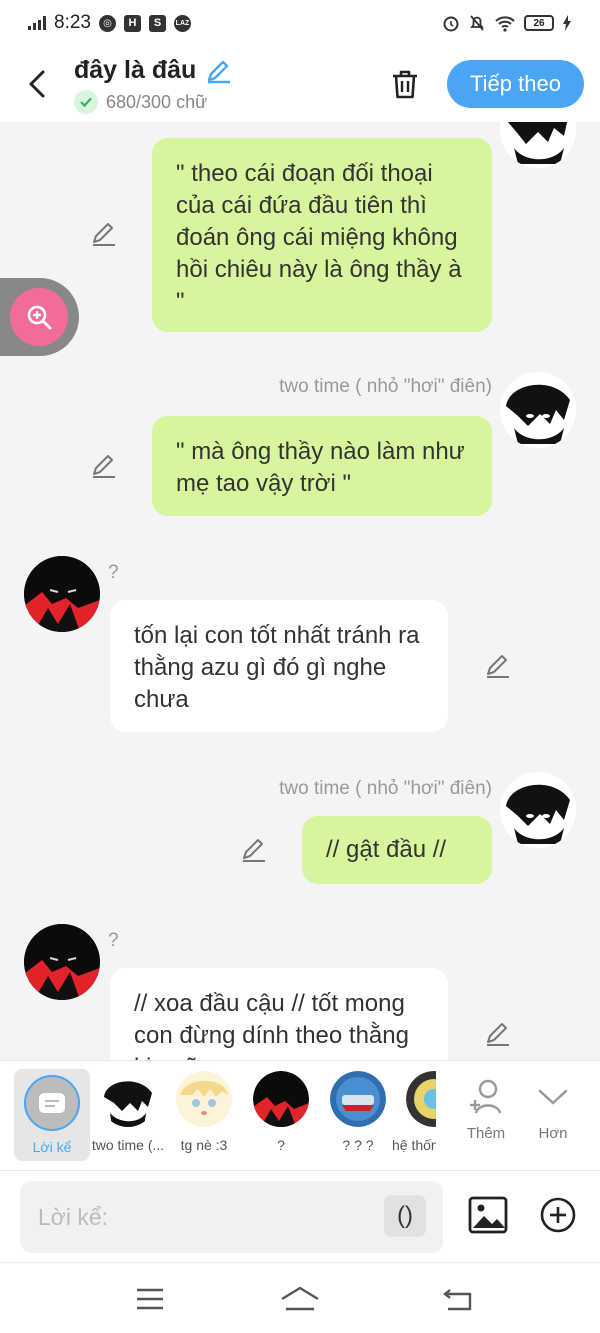 The height and width of the screenshot is (1333, 600). I want to click on menu-icon, so click(150, 1299).